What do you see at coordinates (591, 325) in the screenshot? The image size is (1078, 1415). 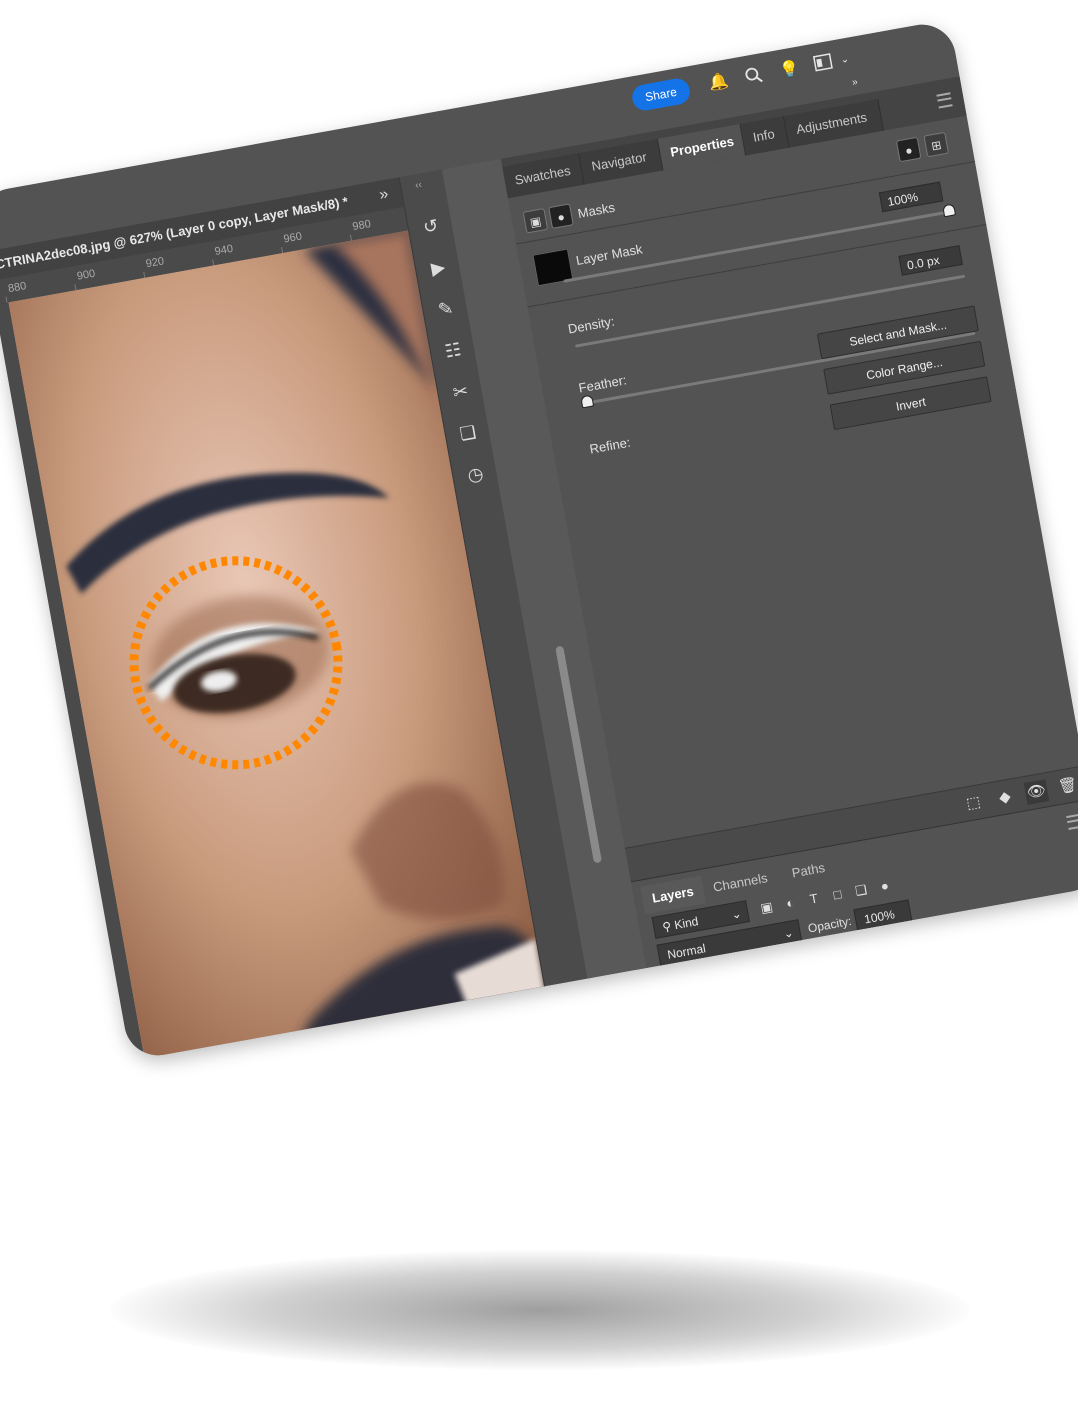 I see `density-label: Density:` at bounding box center [591, 325].